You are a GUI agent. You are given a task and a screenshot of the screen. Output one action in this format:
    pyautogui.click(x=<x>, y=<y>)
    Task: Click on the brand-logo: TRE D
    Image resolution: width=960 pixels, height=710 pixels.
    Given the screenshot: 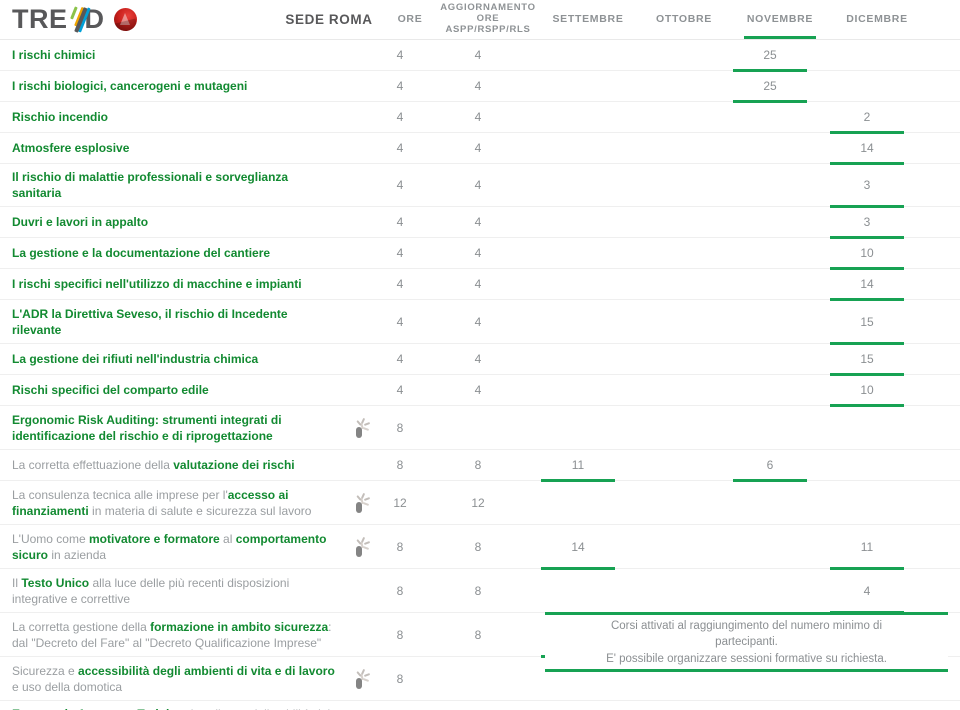 What is the action you would take?
    pyautogui.click(x=143, y=19)
    